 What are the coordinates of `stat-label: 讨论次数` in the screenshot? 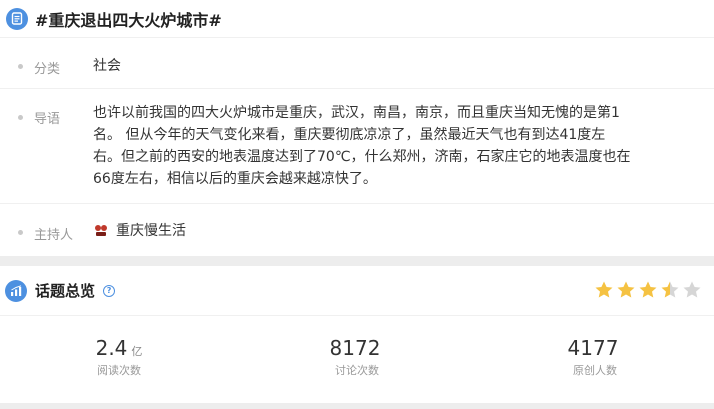 It's located at (357, 370).